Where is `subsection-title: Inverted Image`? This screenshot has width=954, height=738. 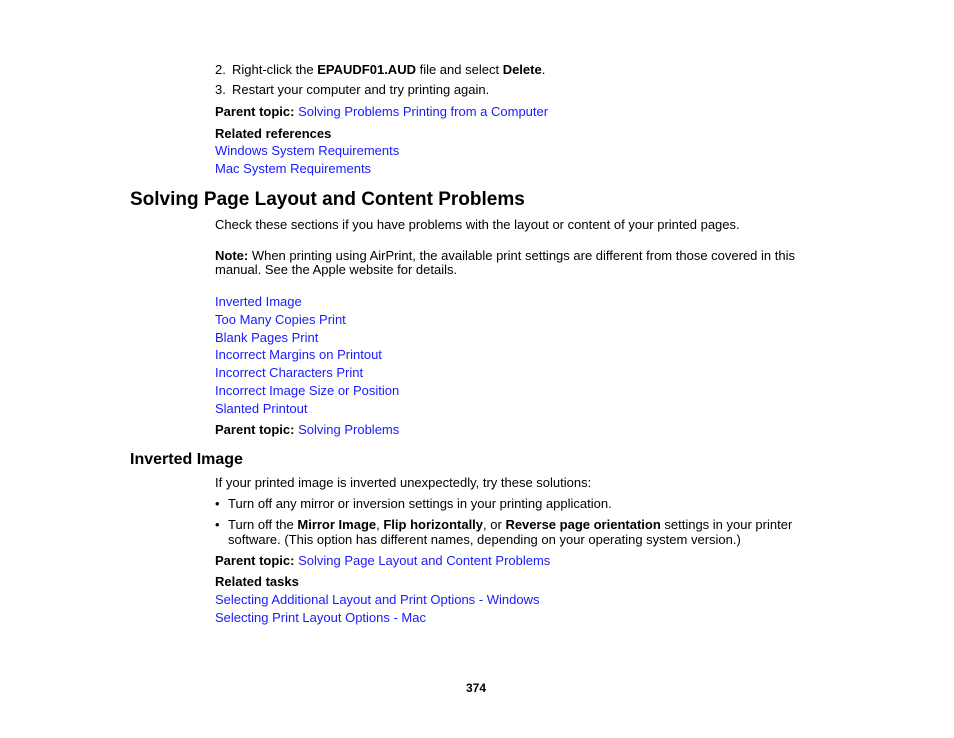
subsection-title: Inverted Image is located at coordinates (186, 459).